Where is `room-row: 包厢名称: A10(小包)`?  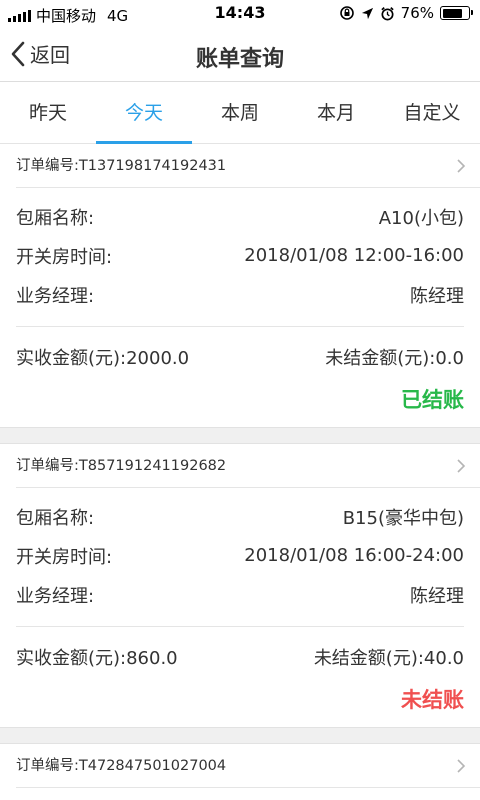 room-row: 包厢名称: A10(小包) is located at coordinates (240, 216).